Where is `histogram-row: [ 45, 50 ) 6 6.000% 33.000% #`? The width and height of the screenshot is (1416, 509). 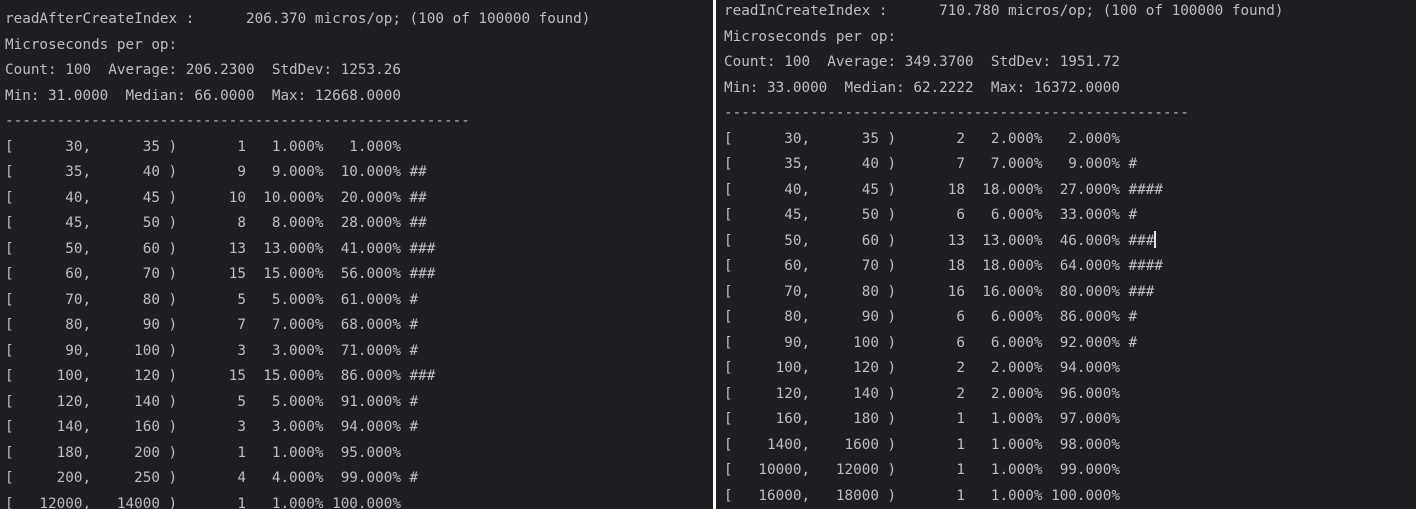 histogram-row: [ 45, 50 ) 6 6.000% 33.000% # is located at coordinates (931, 215).